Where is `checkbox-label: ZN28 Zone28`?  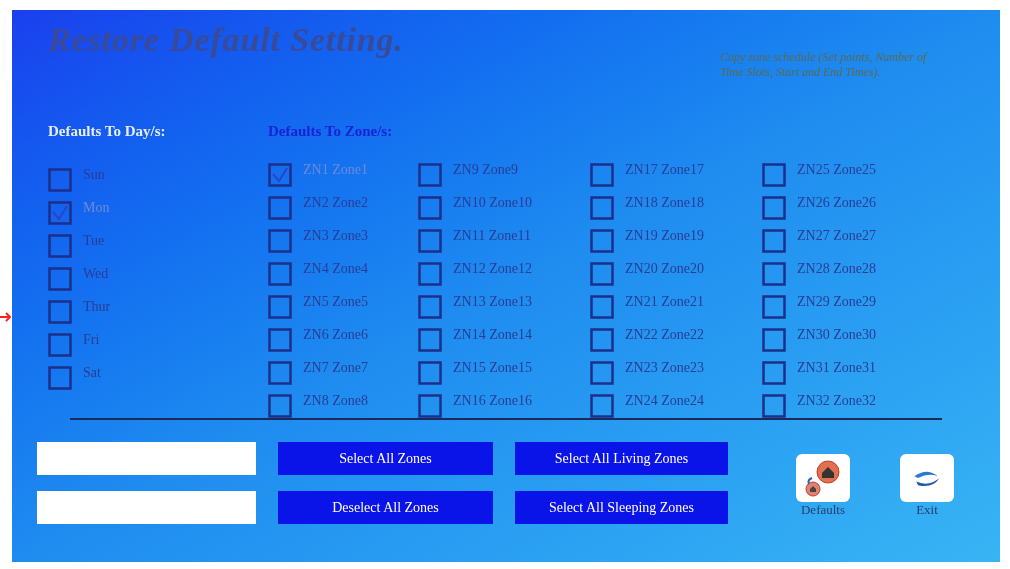 checkbox-label: ZN28 Zone28 is located at coordinates (836, 268).